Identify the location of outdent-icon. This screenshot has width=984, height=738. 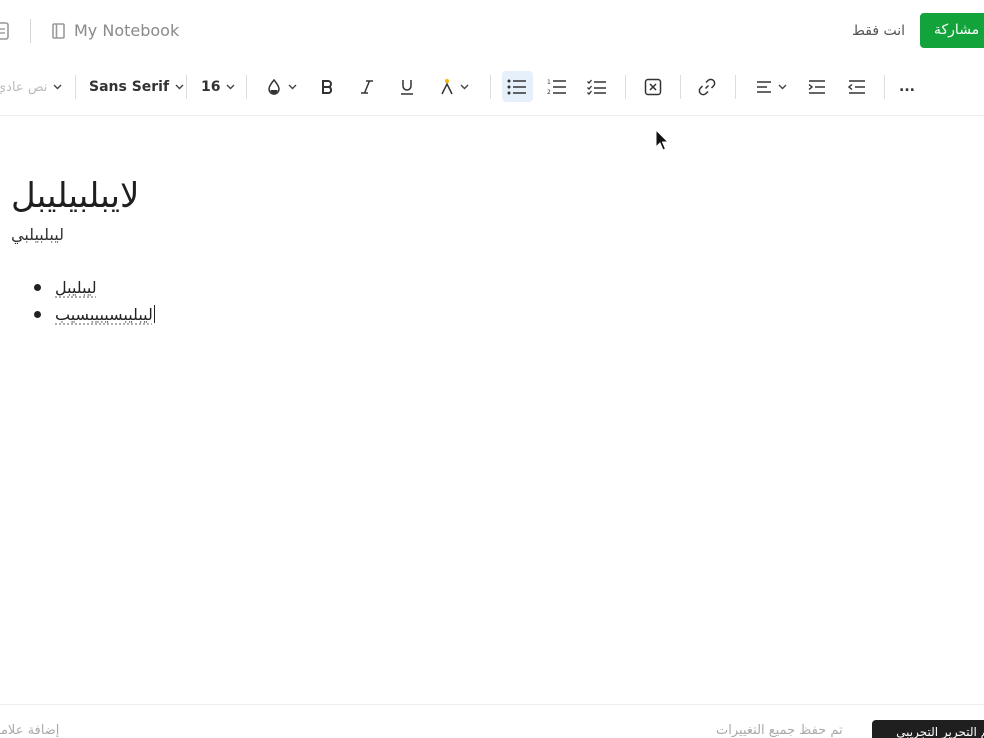
(857, 87).